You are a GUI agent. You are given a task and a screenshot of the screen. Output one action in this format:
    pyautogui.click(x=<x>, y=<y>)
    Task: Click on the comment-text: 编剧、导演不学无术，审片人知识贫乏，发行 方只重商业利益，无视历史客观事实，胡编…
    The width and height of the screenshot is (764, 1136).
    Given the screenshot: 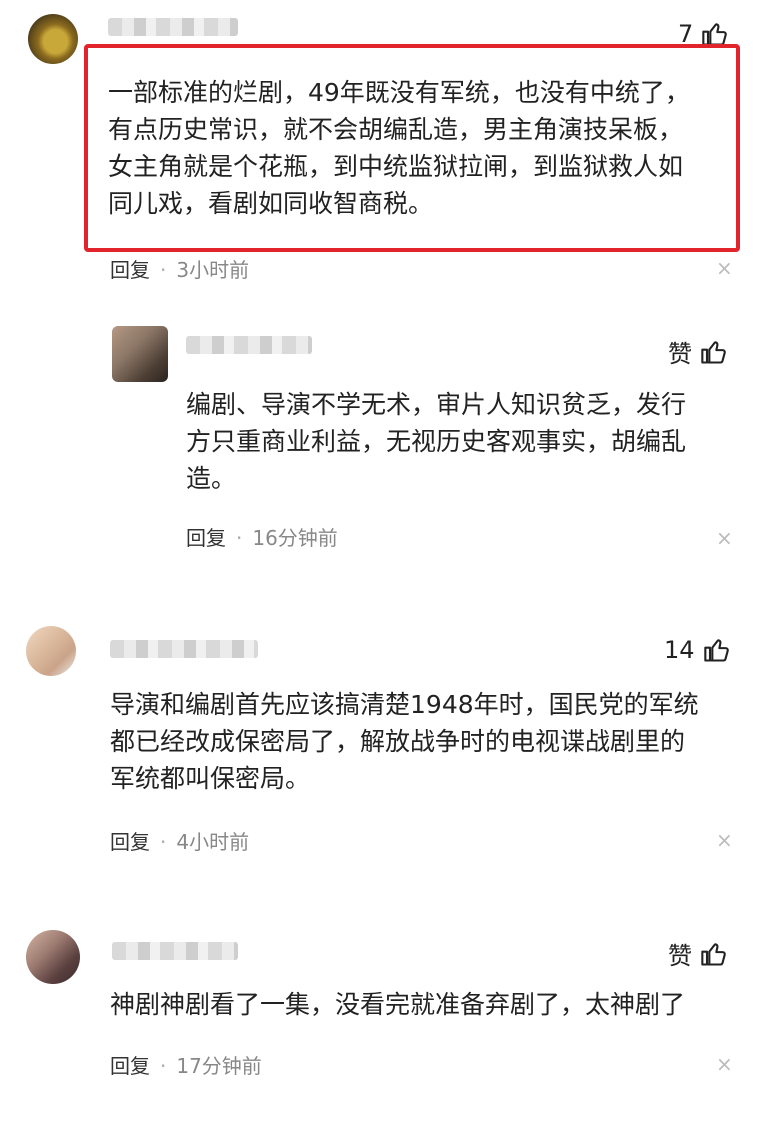 What is the action you would take?
    pyautogui.click(x=436, y=441)
    